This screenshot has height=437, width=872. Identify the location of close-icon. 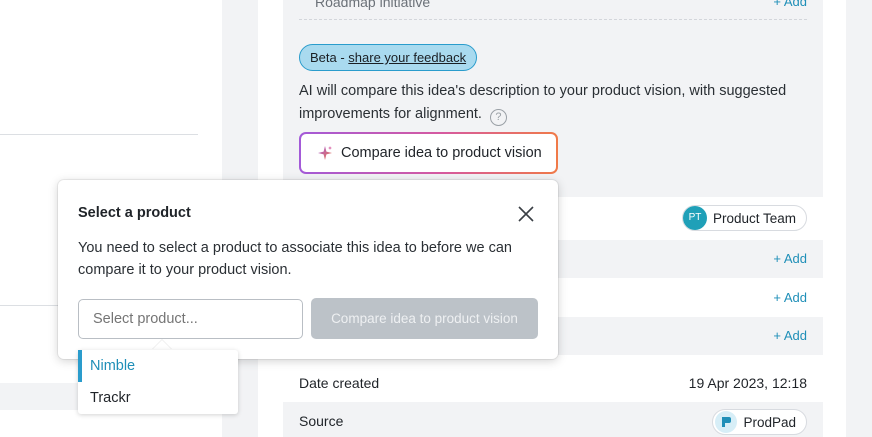
(526, 214).